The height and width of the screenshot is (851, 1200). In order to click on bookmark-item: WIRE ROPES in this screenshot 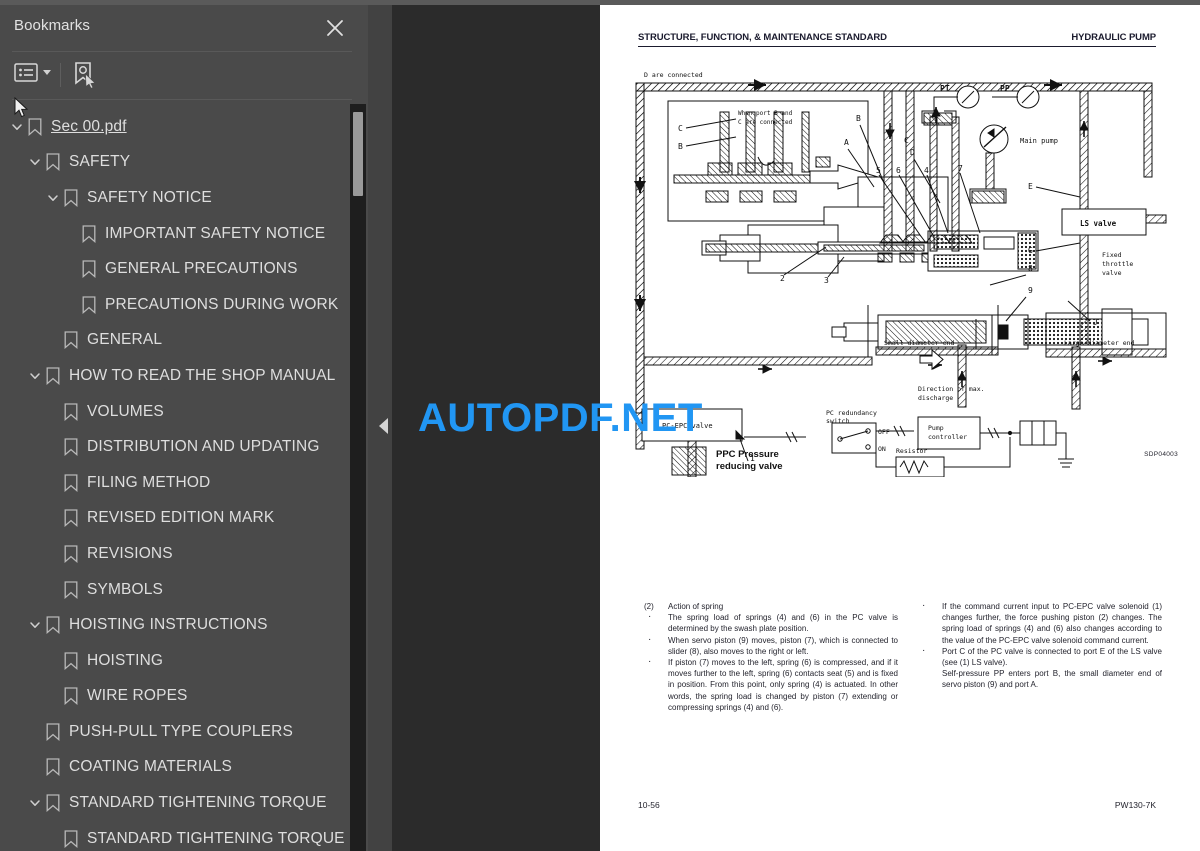, I will do `click(176, 697)`.